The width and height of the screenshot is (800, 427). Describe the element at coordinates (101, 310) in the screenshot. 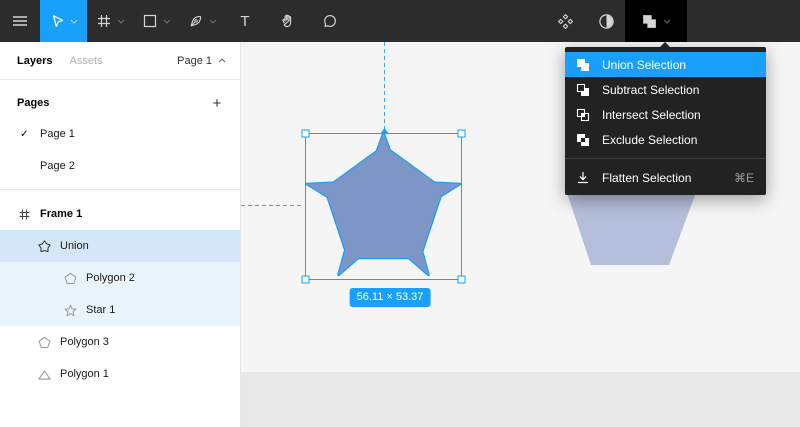

I see `layer-label: Star 1` at that location.